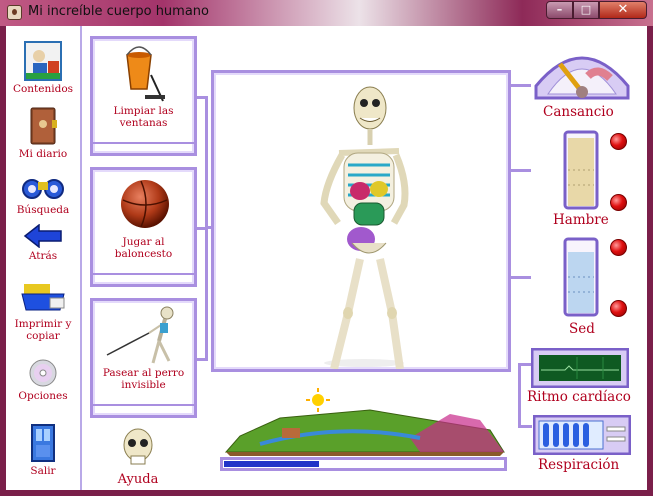 This screenshot has height=496, width=653. I want to click on hunger-fill, so click(581, 172).